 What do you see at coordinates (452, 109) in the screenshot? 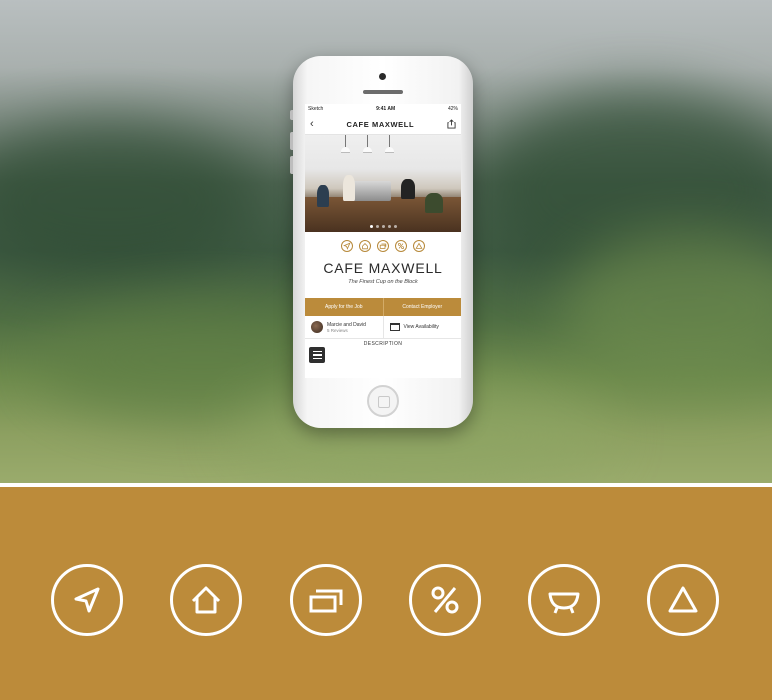
I see `battery-label: 42%` at bounding box center [452, 109].